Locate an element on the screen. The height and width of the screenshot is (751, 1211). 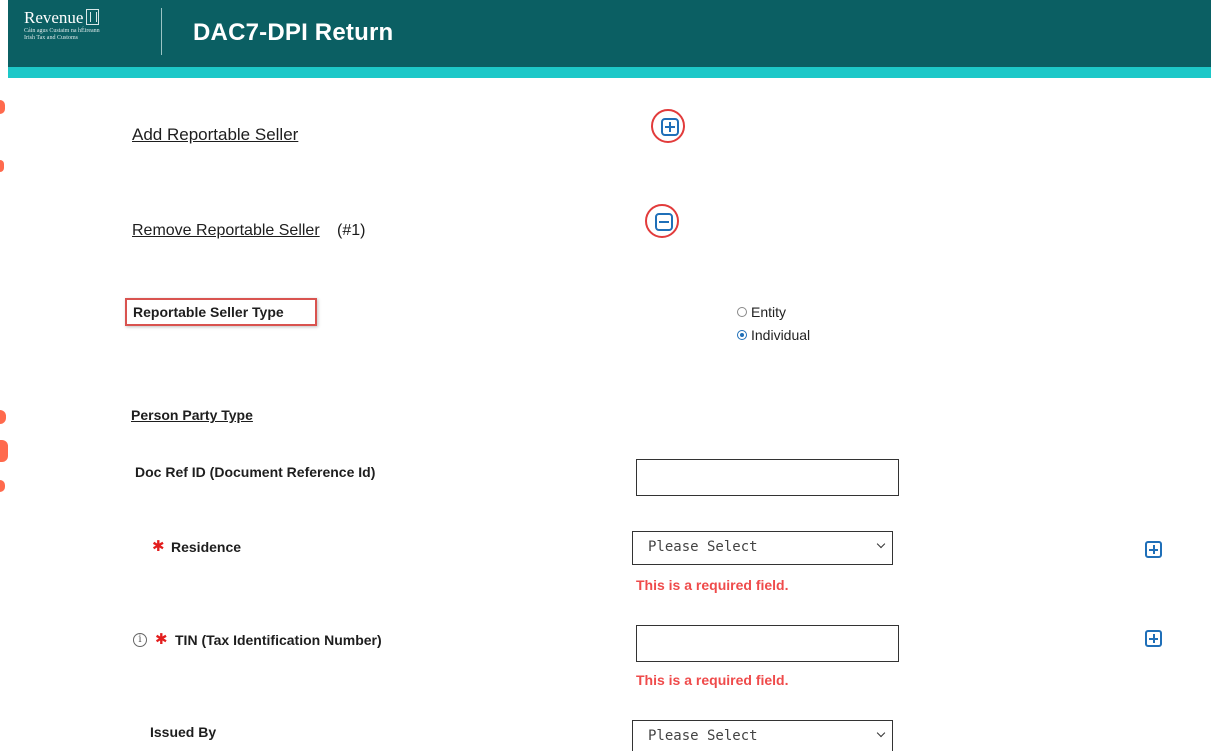
header-accent-stripe is located at coordinates (609, 72).